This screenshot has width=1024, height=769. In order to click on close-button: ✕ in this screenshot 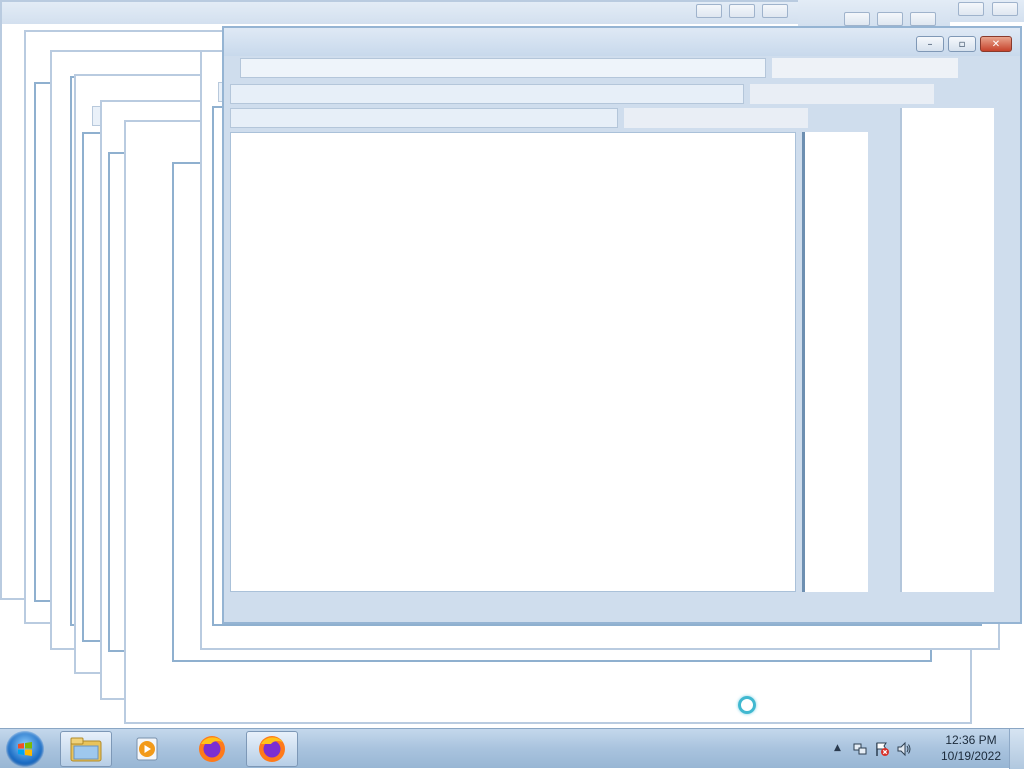, I will do `click(996, 44)`.